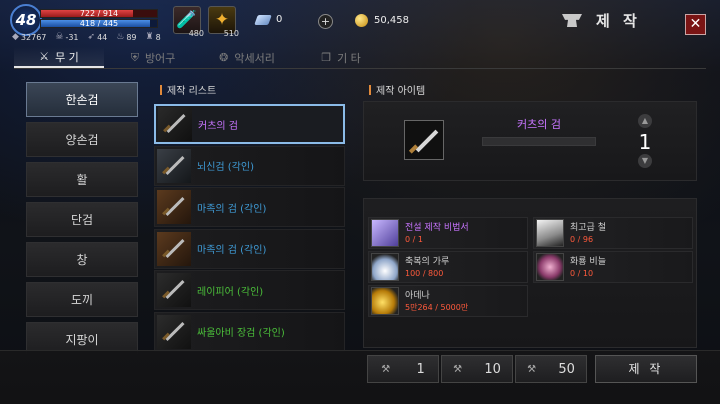 This screenshot has height=404, width=720. I want to click on category-dagger: 단검, so click(82, 219).